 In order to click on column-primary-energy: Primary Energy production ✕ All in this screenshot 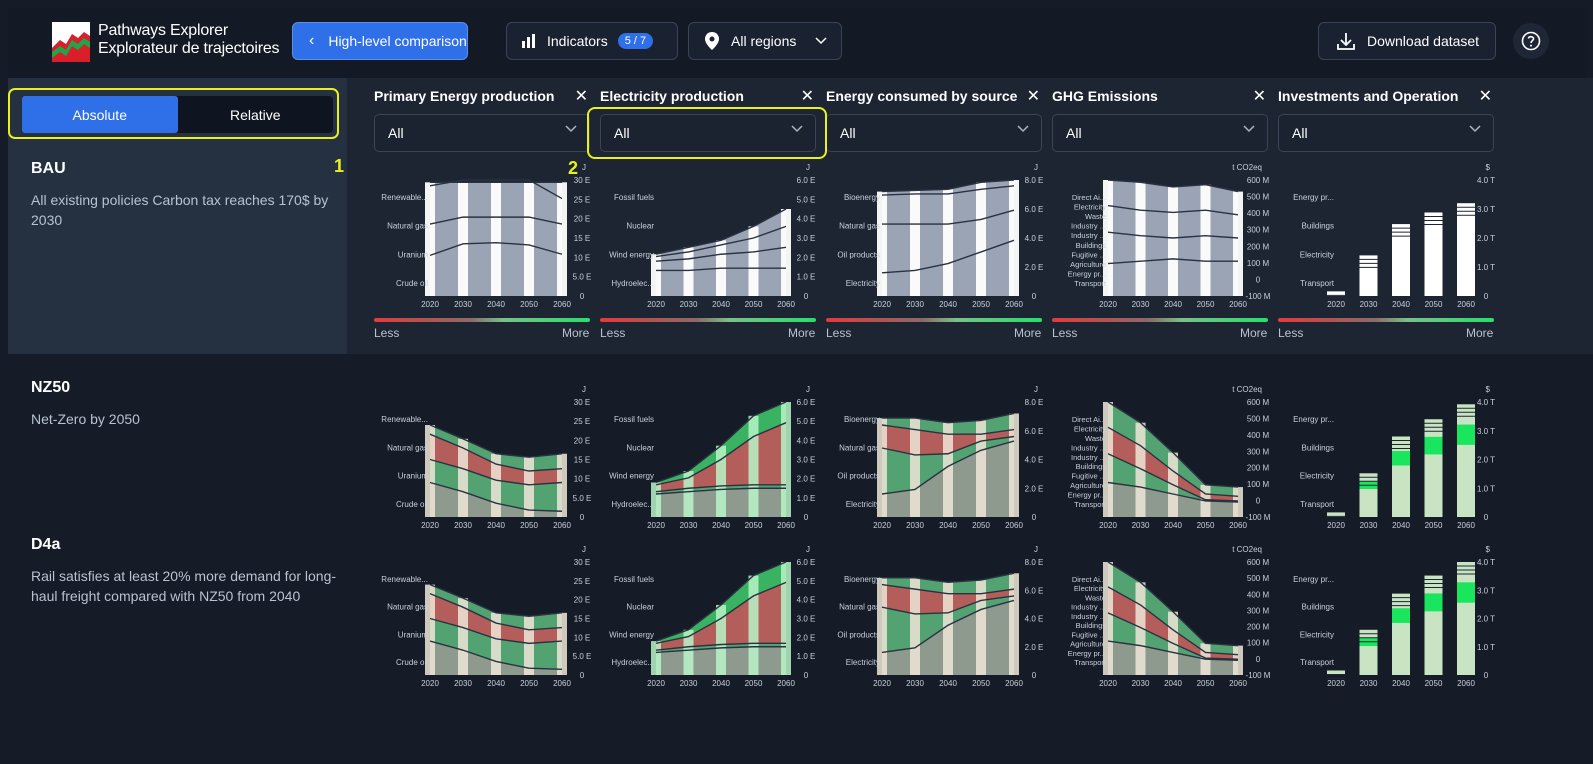, I will do `click(482, 119)`.